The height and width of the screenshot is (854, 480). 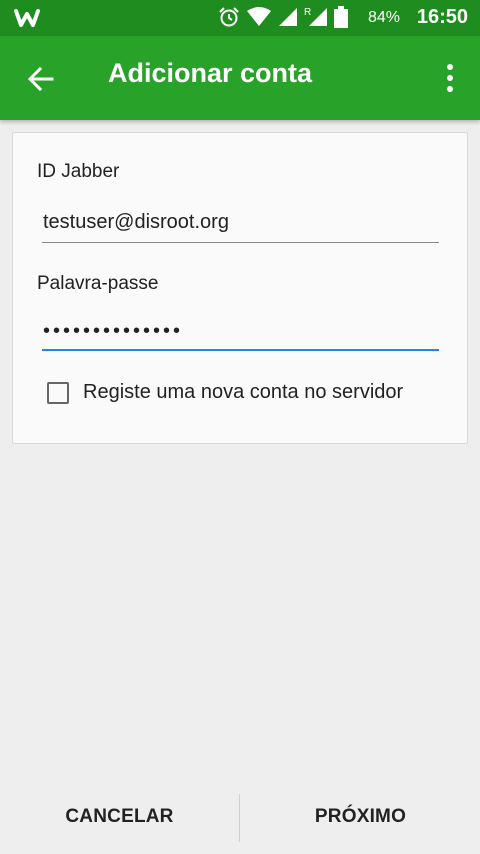 I want to click on status-bar: R 84% 16:50, so click(x=240, y=18).